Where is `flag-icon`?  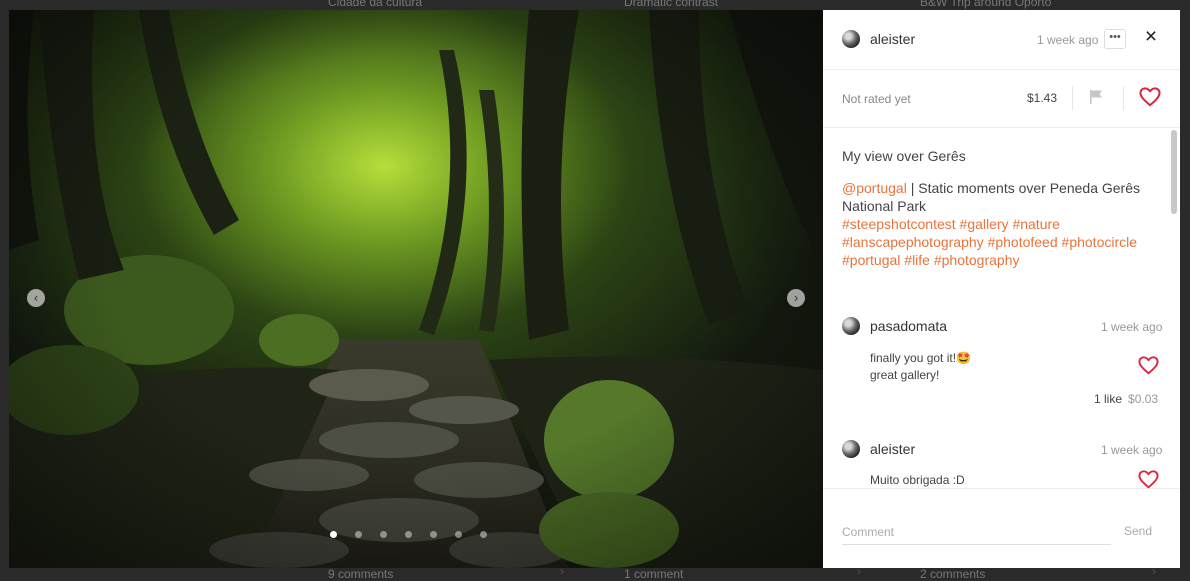
flag-icon is located at coordinates (1096, 97).